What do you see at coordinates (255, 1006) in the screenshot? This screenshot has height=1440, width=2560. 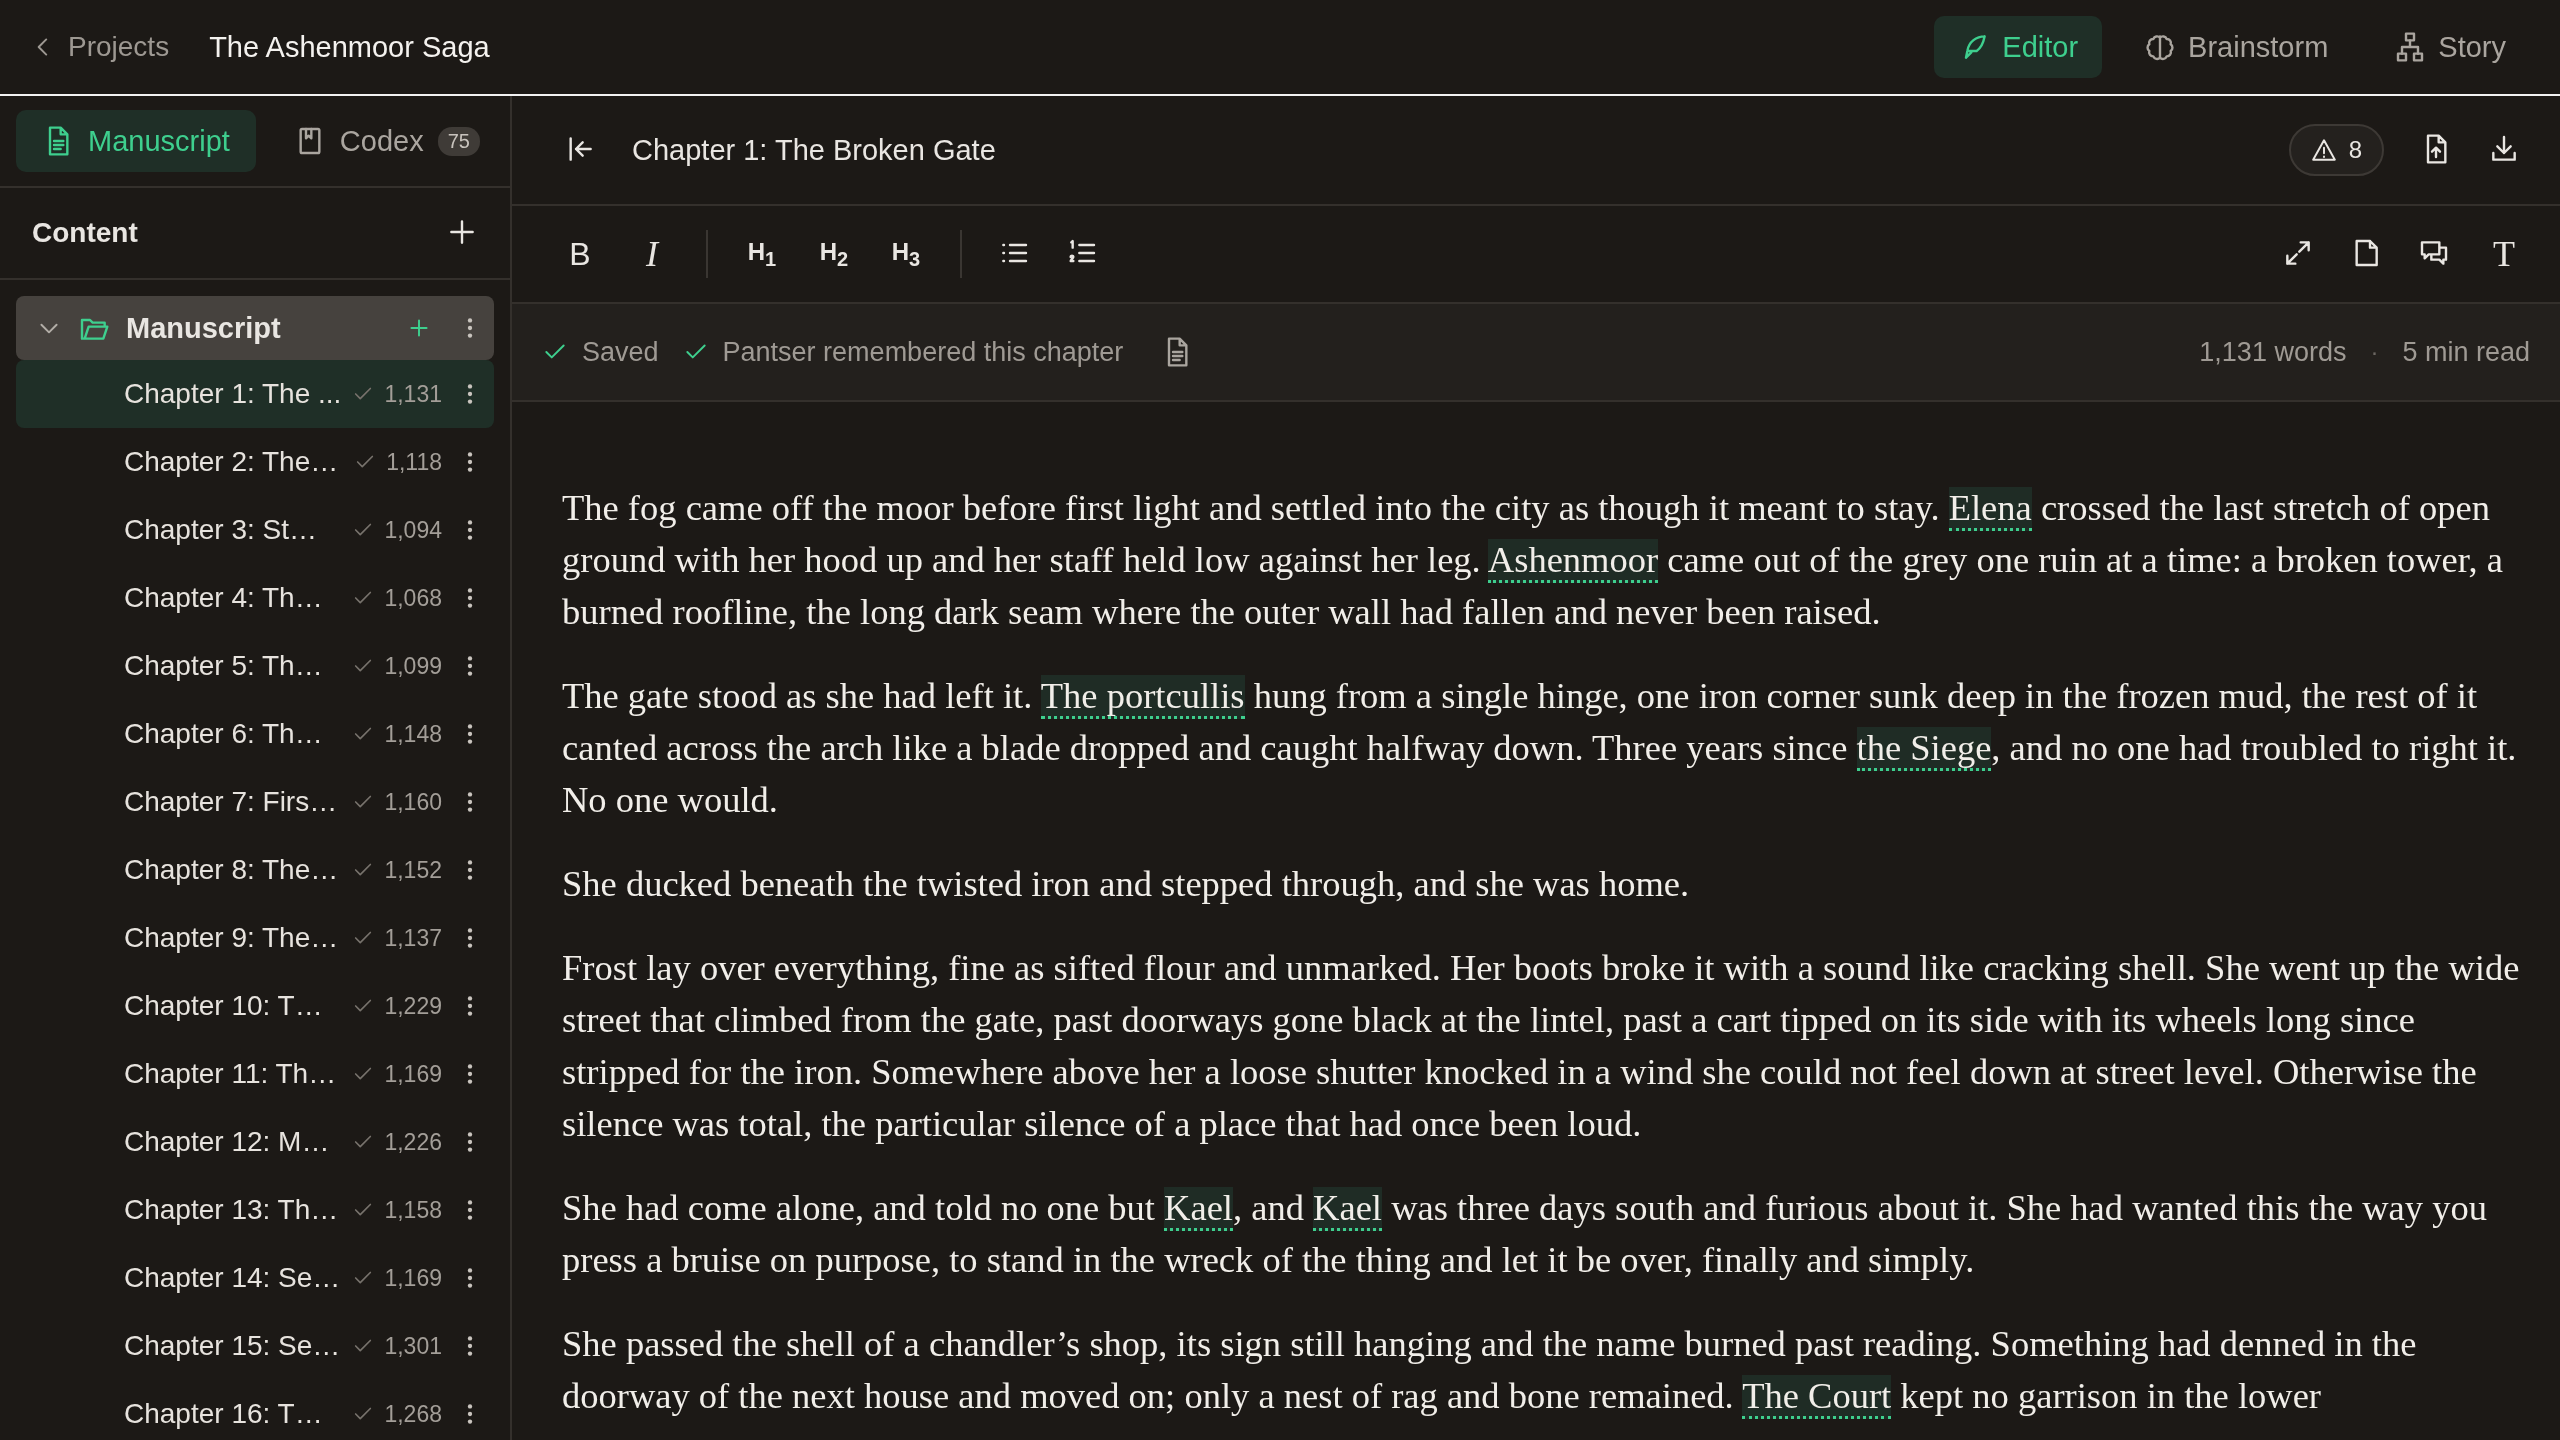 I see `chapter-item: Chapter 10: T… 1,229` at bounding box center [255, 1006].